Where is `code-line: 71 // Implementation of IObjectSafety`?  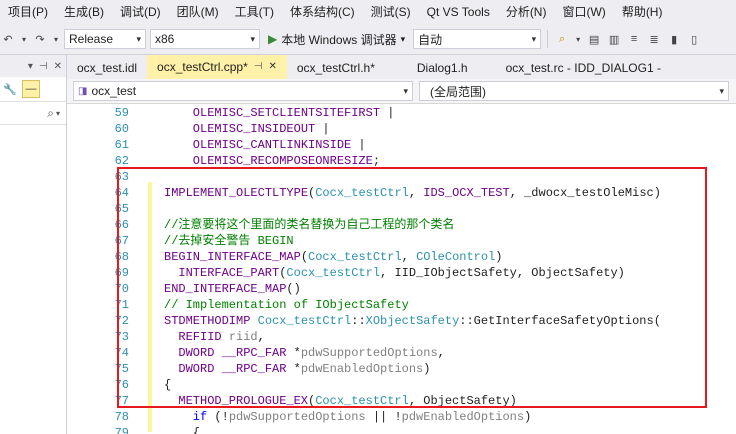
code-line: 71 // Implementation of IObjectSafety is located at coordinates (401, 305).